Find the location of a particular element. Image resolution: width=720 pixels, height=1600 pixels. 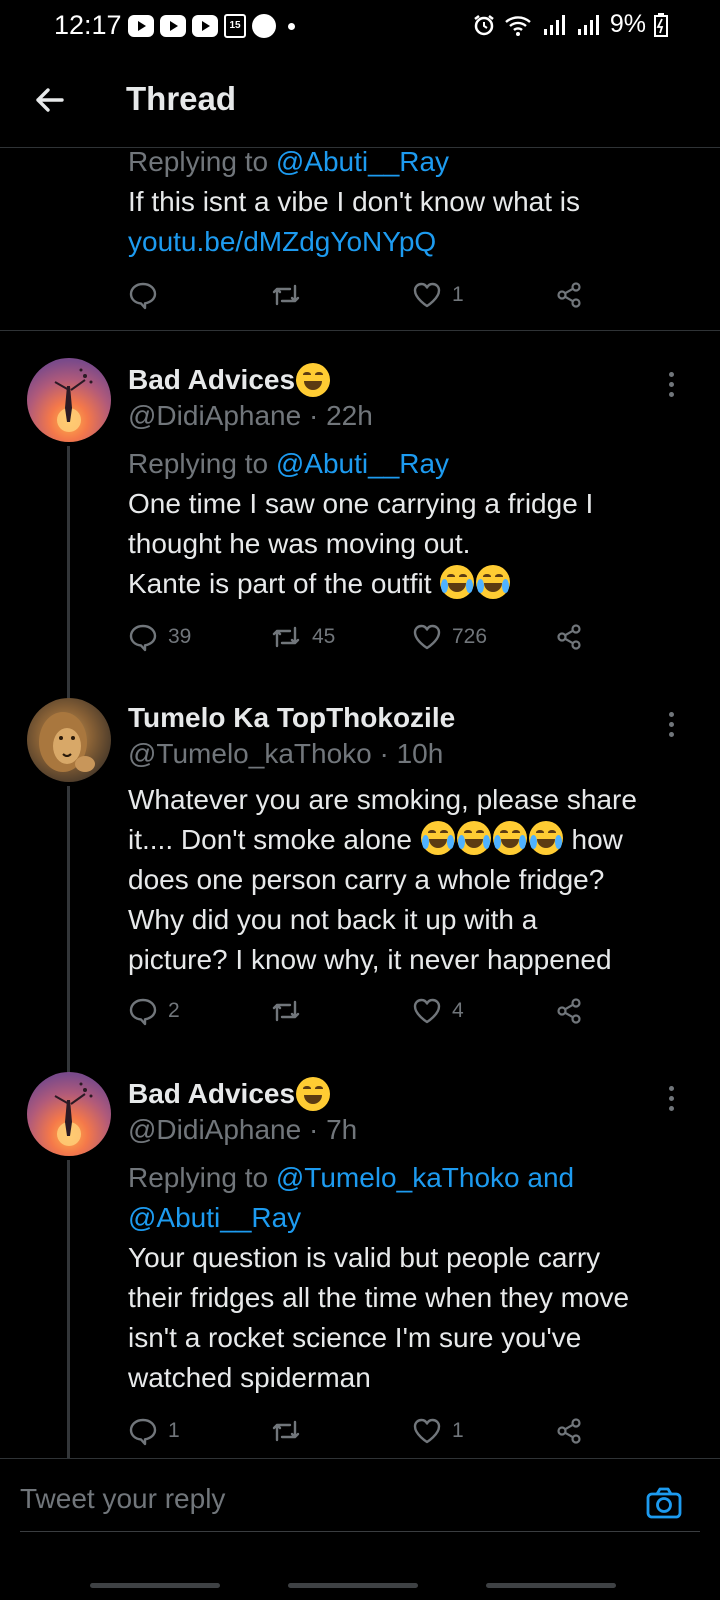

tweet-header: Bad Advices @DidiAphane · 7h is located at coordinates (243, 1110).